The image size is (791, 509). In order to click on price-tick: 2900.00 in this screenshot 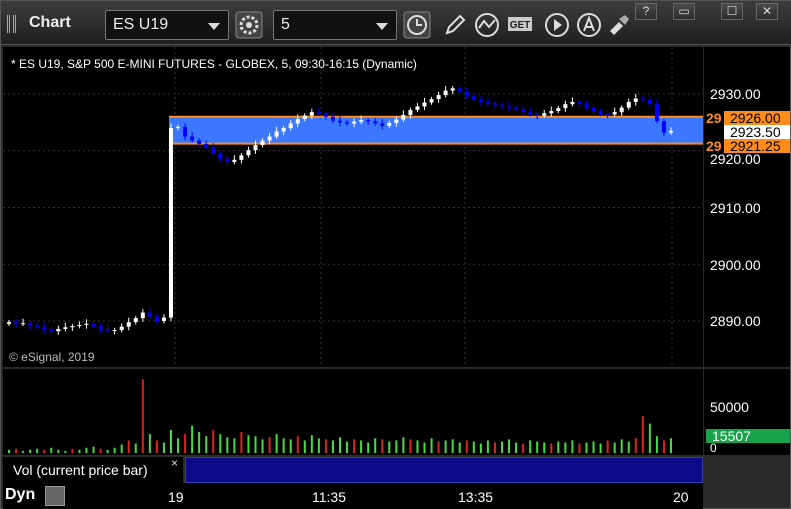, I will do `click(735, 265)`.